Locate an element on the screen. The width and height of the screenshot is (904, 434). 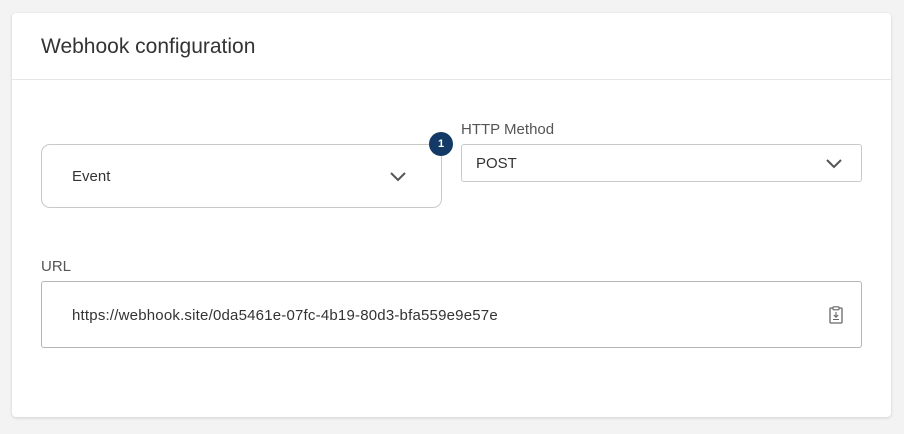
clipboard-icon is located at coordinates (836, 315).